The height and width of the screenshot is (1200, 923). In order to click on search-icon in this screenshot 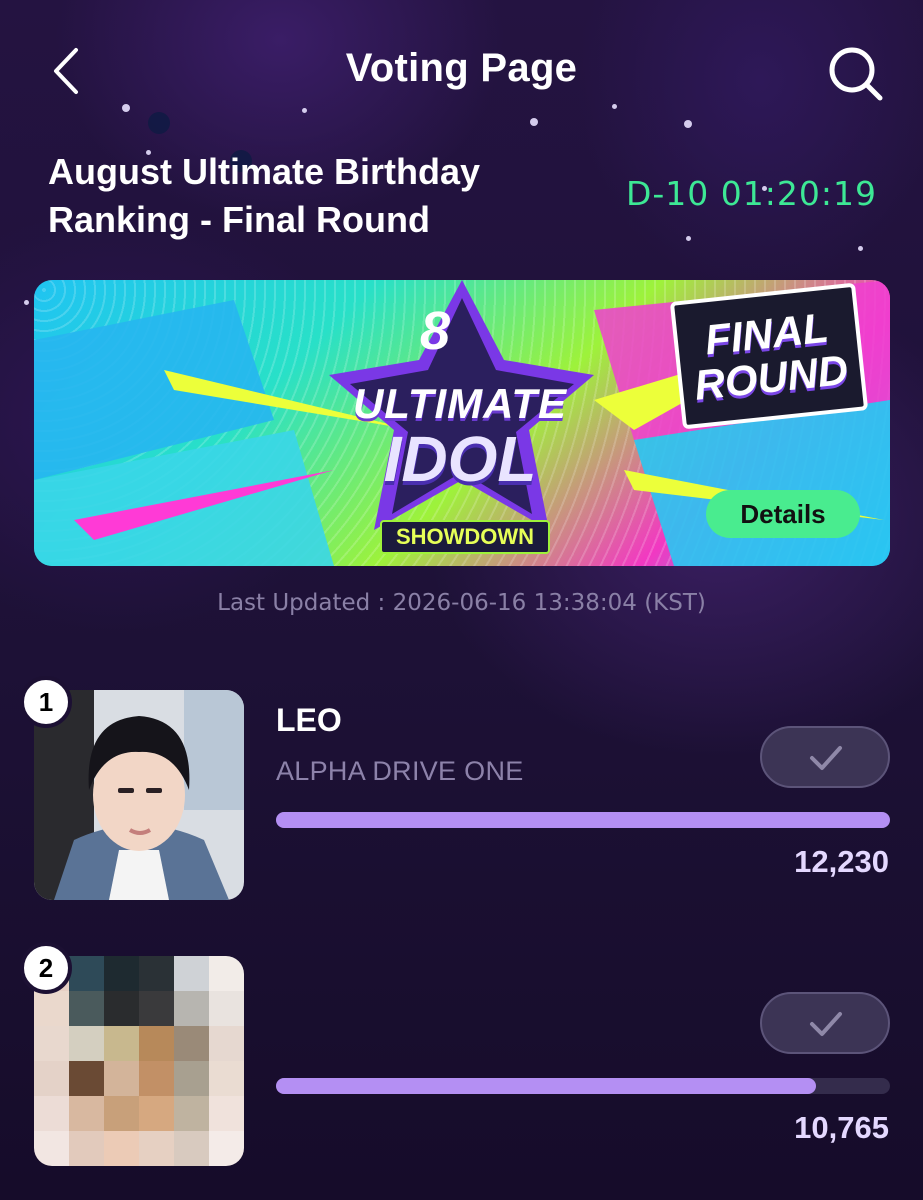, I will do `click(856, 74)`.